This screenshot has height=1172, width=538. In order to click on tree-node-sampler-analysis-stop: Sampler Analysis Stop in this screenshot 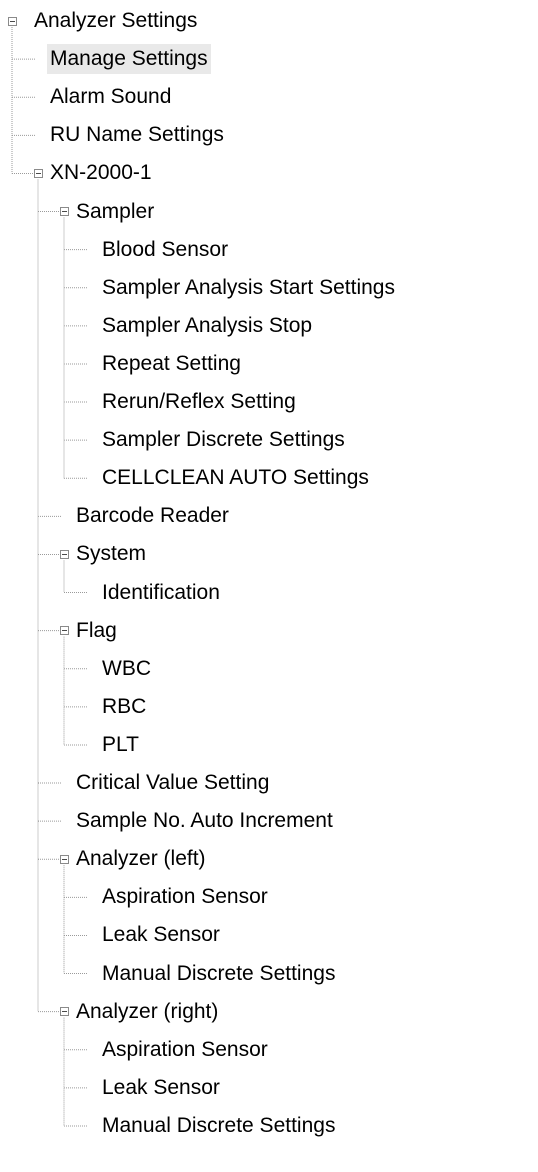, I will do `click(207, 326)`.